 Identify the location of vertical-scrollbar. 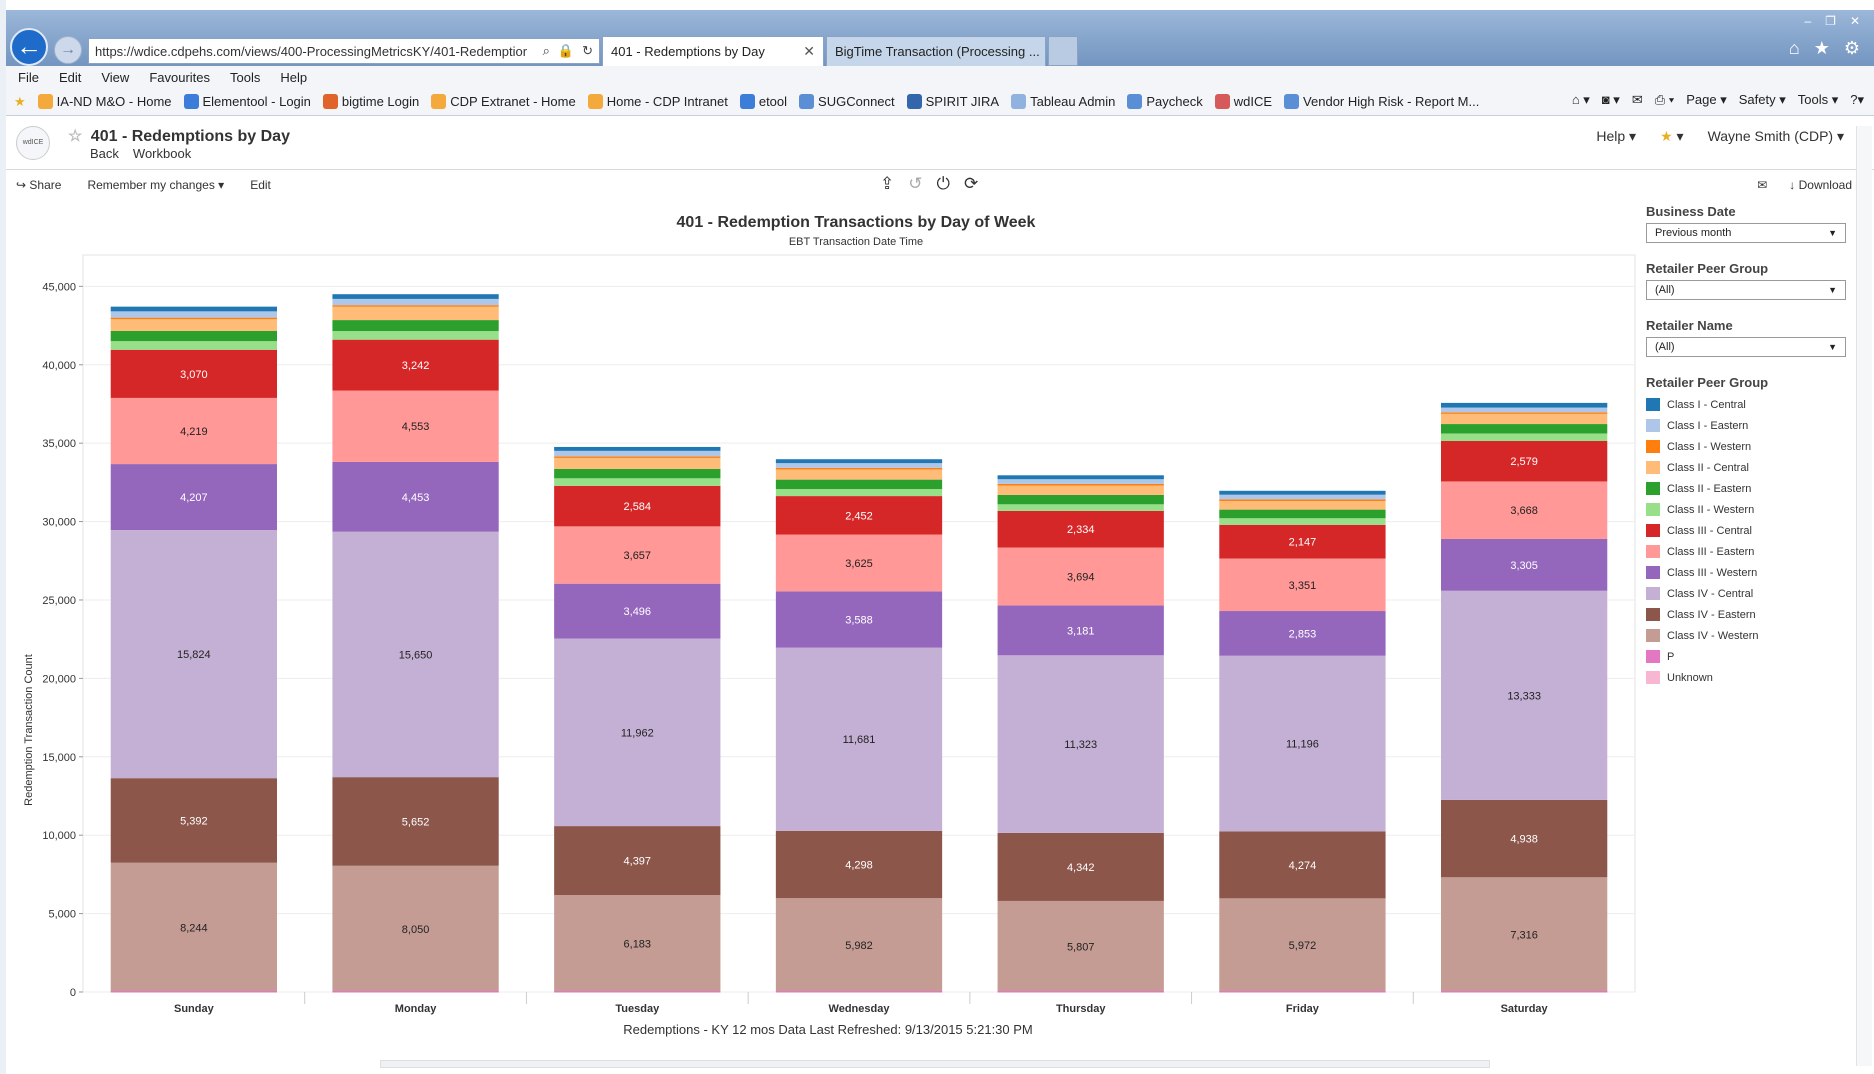
(1864, 596).